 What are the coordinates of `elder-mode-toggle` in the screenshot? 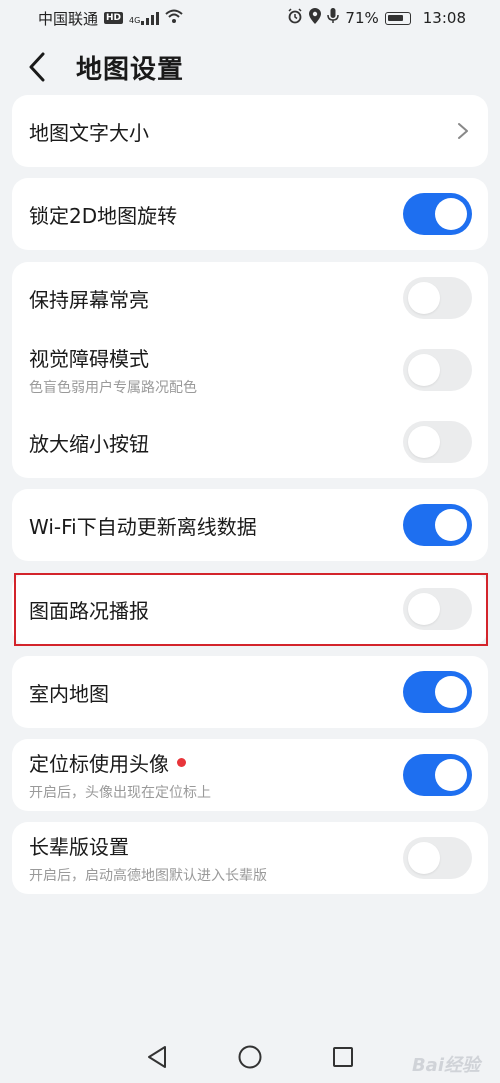 It's located at (437, 858).